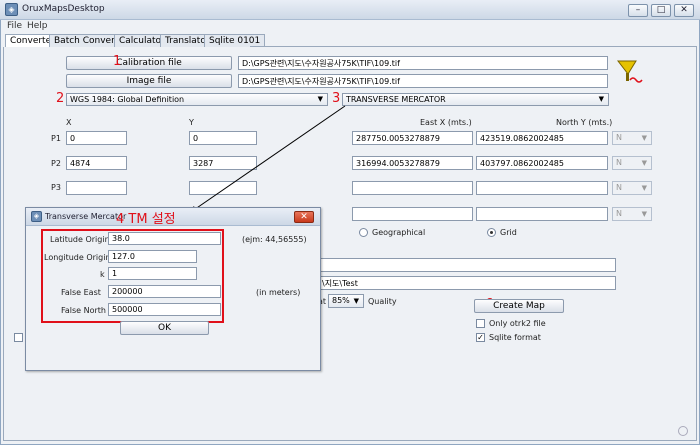  Describe the element at coordinates (412, 163) in the screenshot. I see `p2-east-input: 316994.0053278879` at that location.